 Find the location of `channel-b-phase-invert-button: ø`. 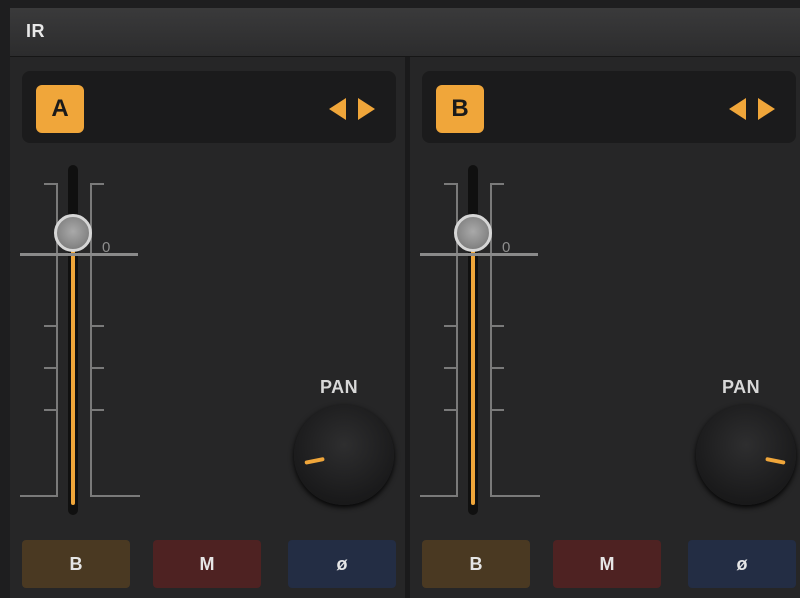

channel-b-phase-invert-button: ø is located at coordinates (742, 564).